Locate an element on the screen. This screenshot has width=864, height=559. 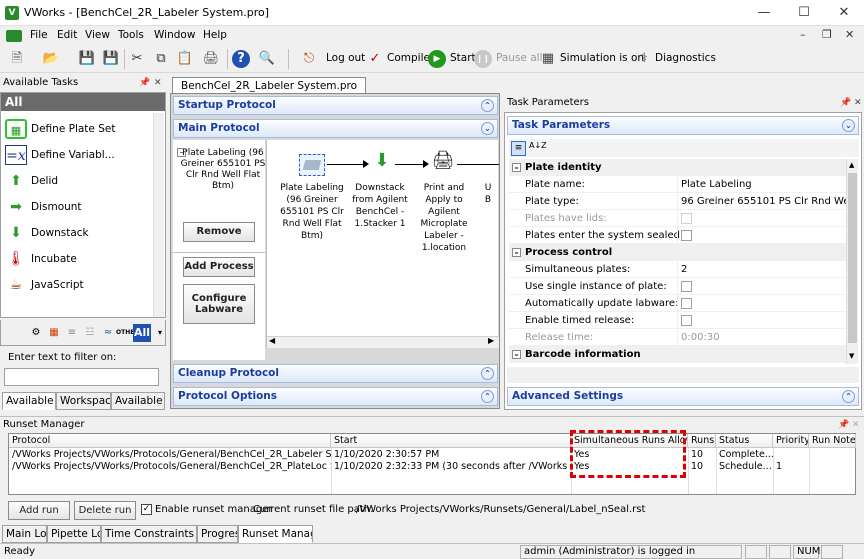
task-javascript: ☕ JavaScript is located at coordinates (83, 285).